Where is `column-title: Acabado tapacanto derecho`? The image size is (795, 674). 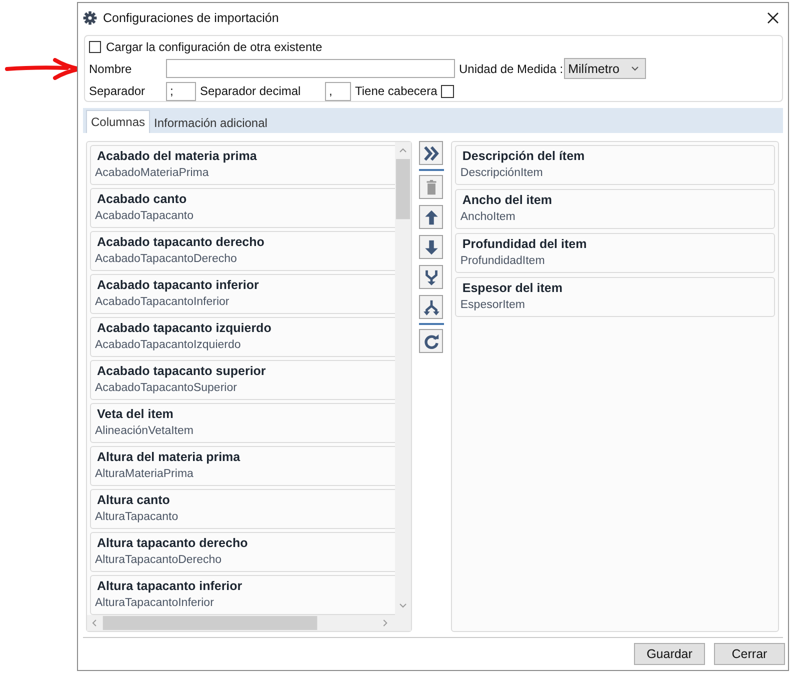 column-title: Acabado tapacanto derecho is located at coordinates (180, 242).